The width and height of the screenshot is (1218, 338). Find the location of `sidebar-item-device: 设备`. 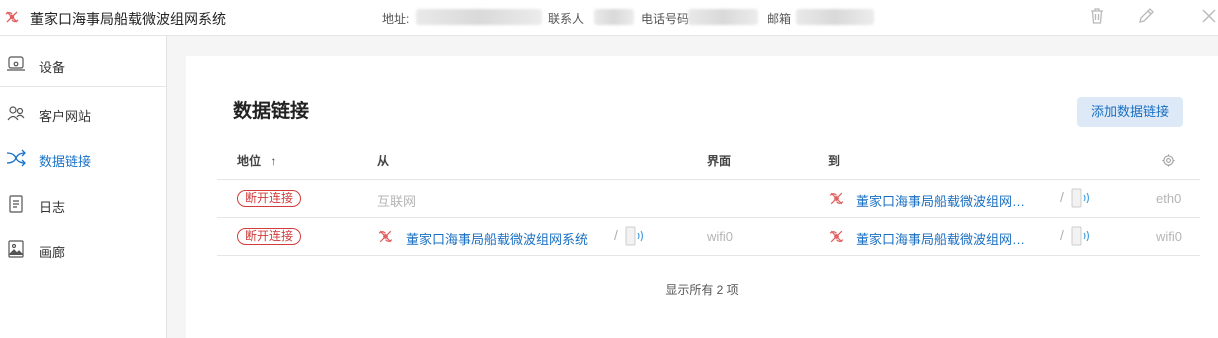

sidebar-item-device: 设备 is located at coordinates (83, 64).